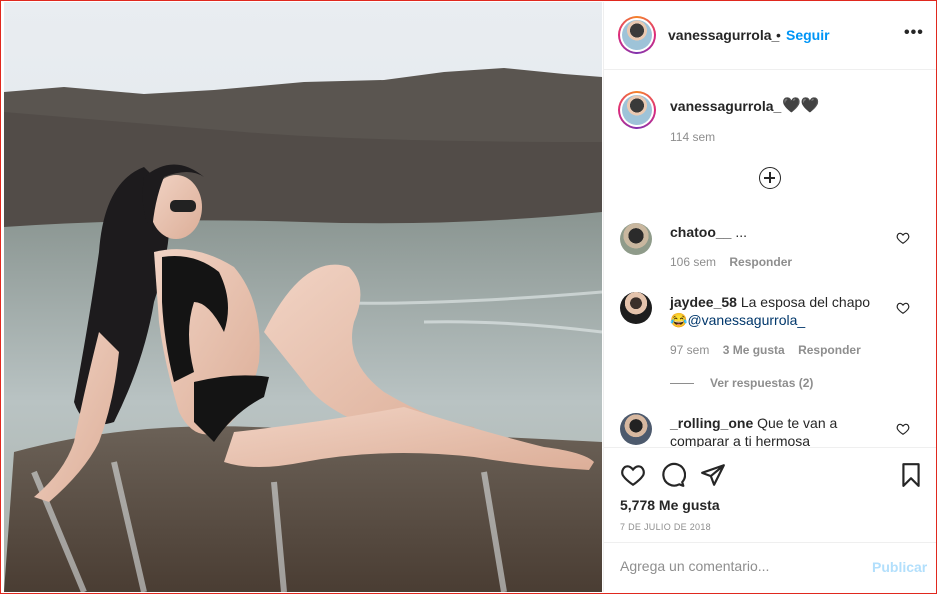  What do you see at coordinates (762, 383) in the screenshot?
I see `view-replies-label: Ver respuestas (2)` at bounding box center [762, 383].